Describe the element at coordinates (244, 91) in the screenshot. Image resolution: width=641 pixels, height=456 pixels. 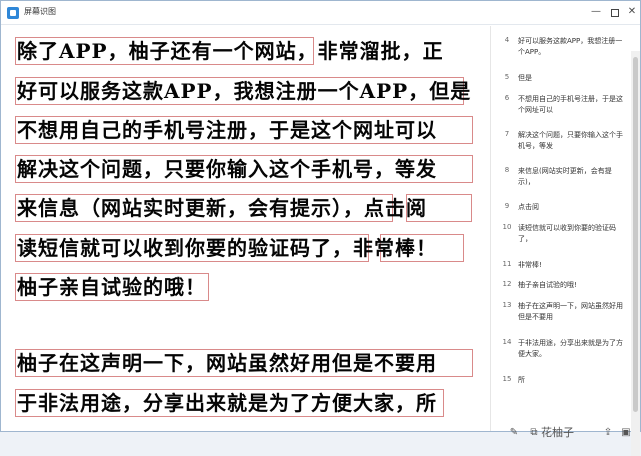
I see `ocr-line: 好可以服务这款APP，我想注册一个APP，但是` at that location.